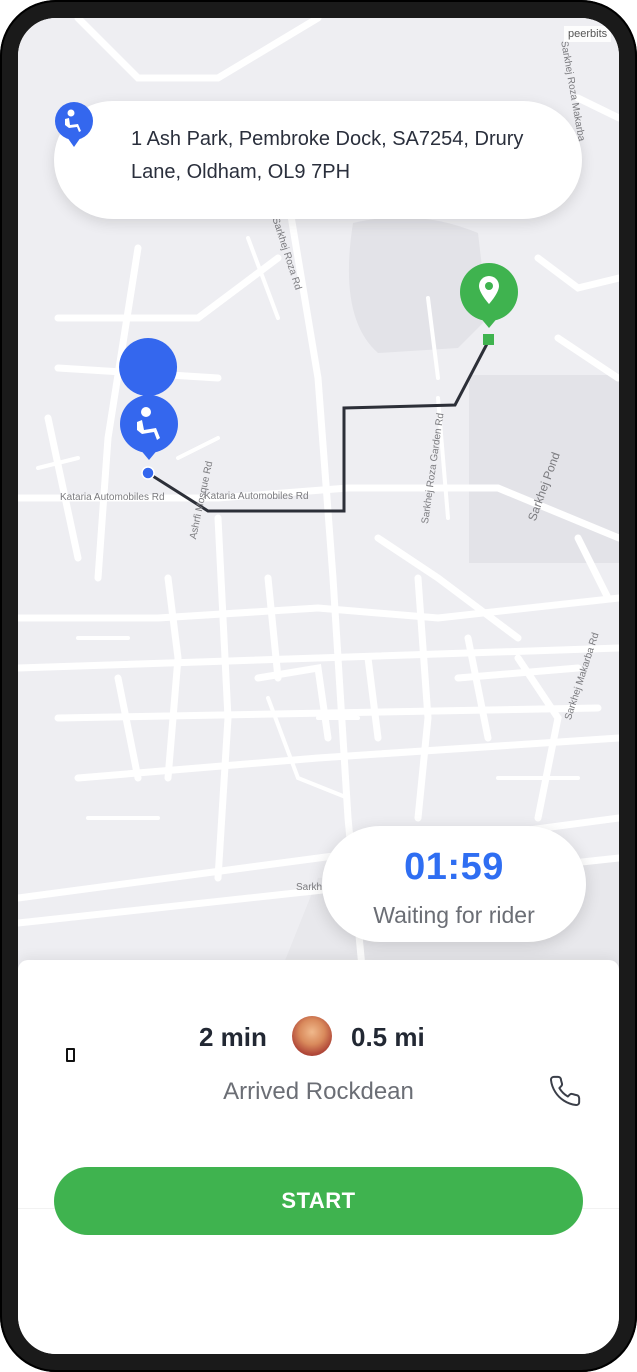  What do you see at coordinates (318, 1091) in the screenshot?
I see `rider-status: Arrived Rockdean` at bounding box center [318, 1091].